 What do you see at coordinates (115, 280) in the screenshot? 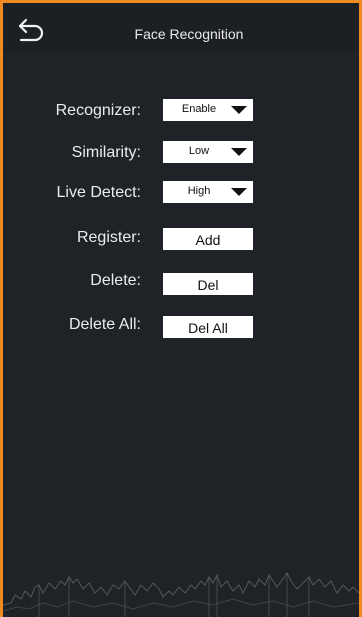
I see `delete-label: Delete:` at bounding box center [115, 280].